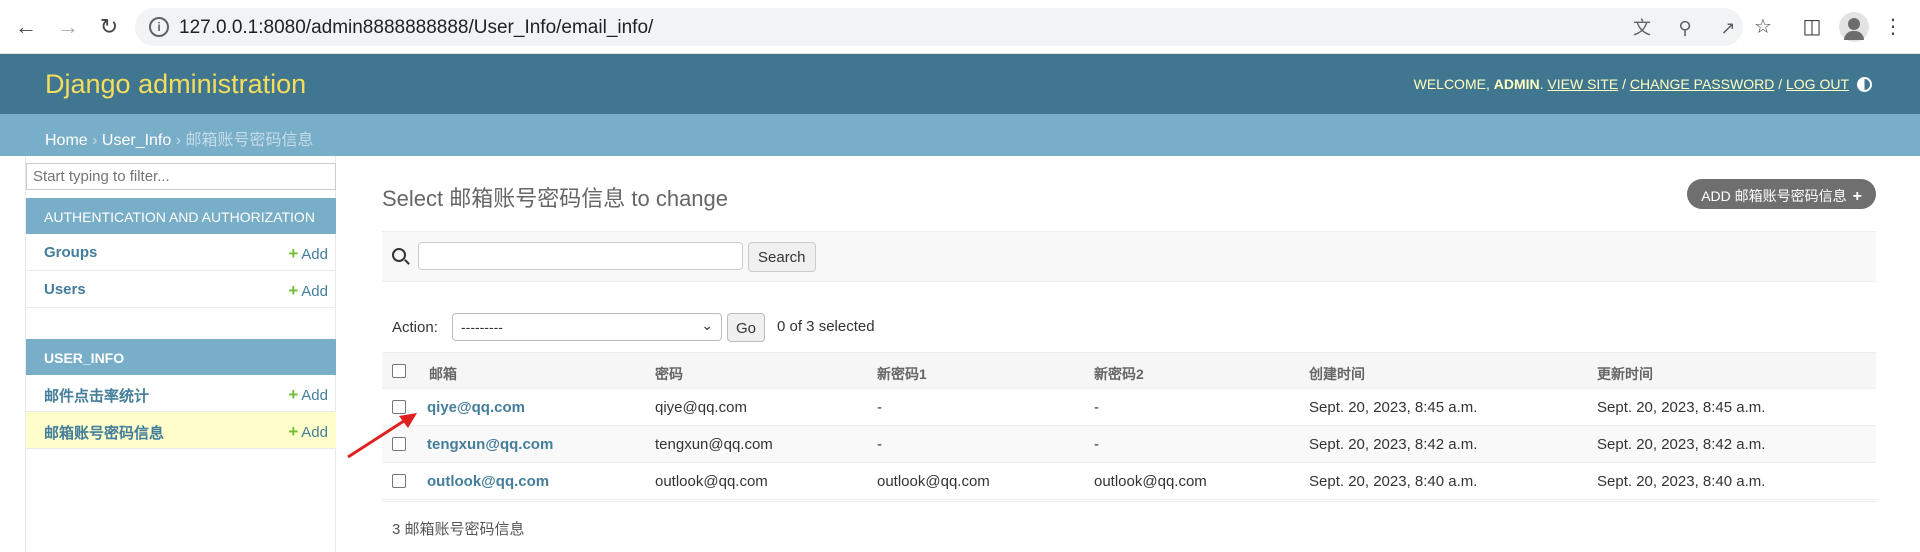  Describe the element at coordinates (587, 327) in the screenshot. I see `action-select: --------- ⌄` at that location.